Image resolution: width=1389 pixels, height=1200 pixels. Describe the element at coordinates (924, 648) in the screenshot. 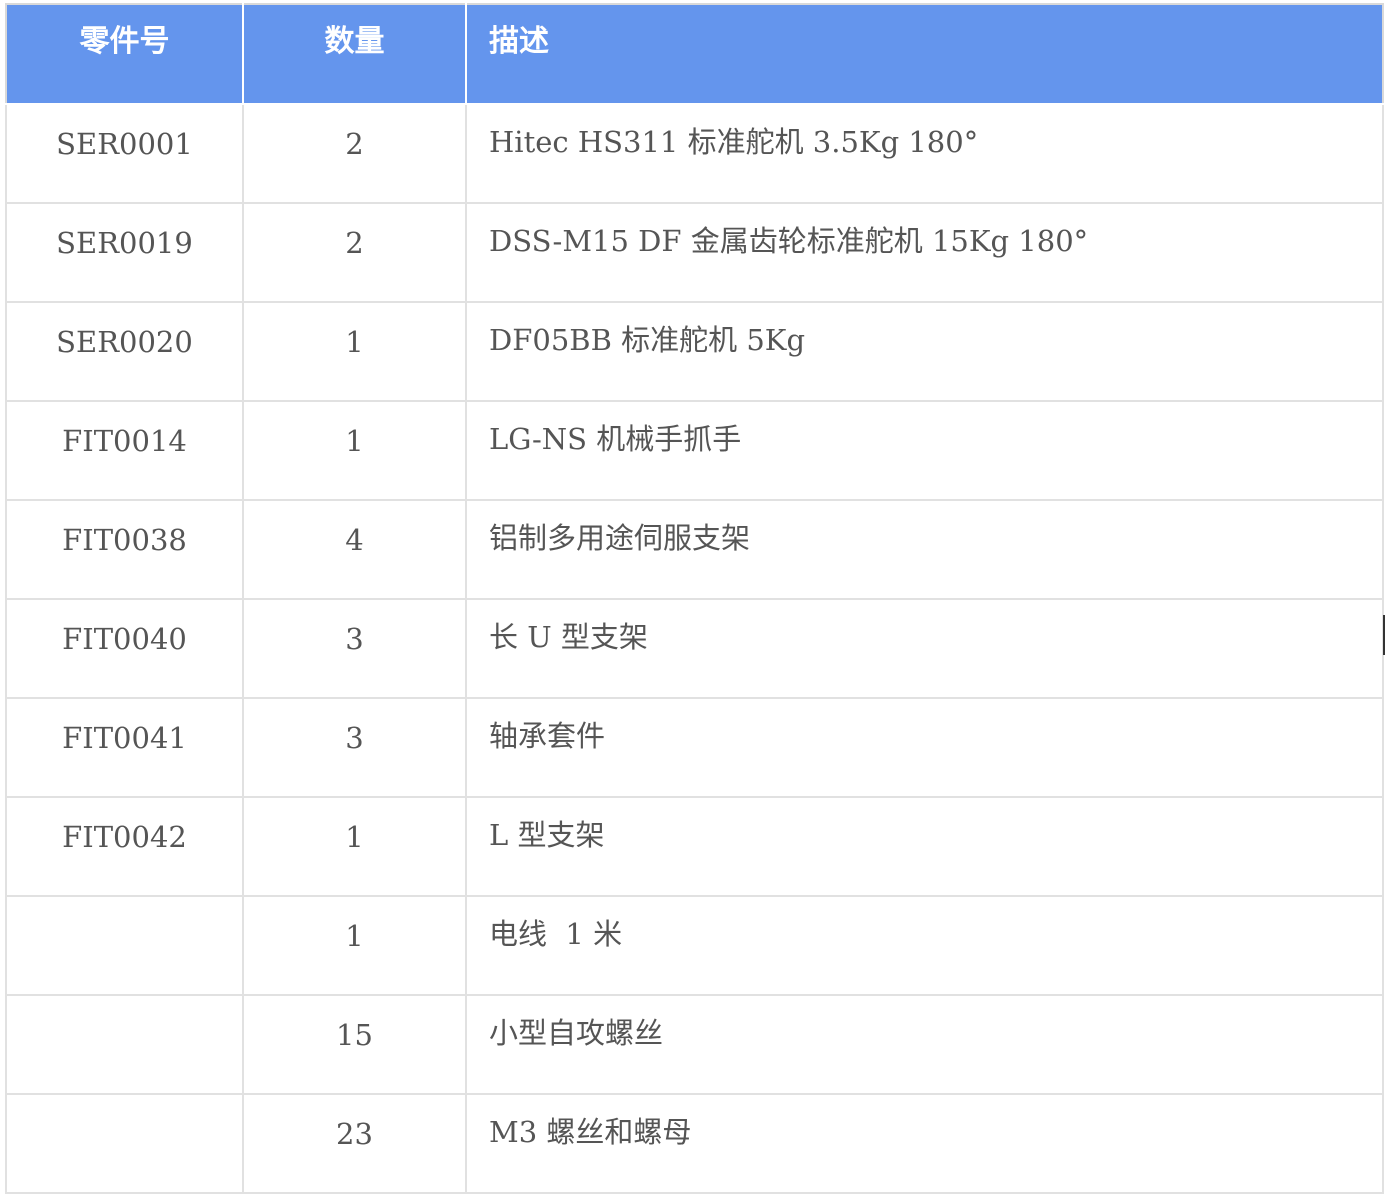

I see `cell-description: 长 U 型支架` at that location.